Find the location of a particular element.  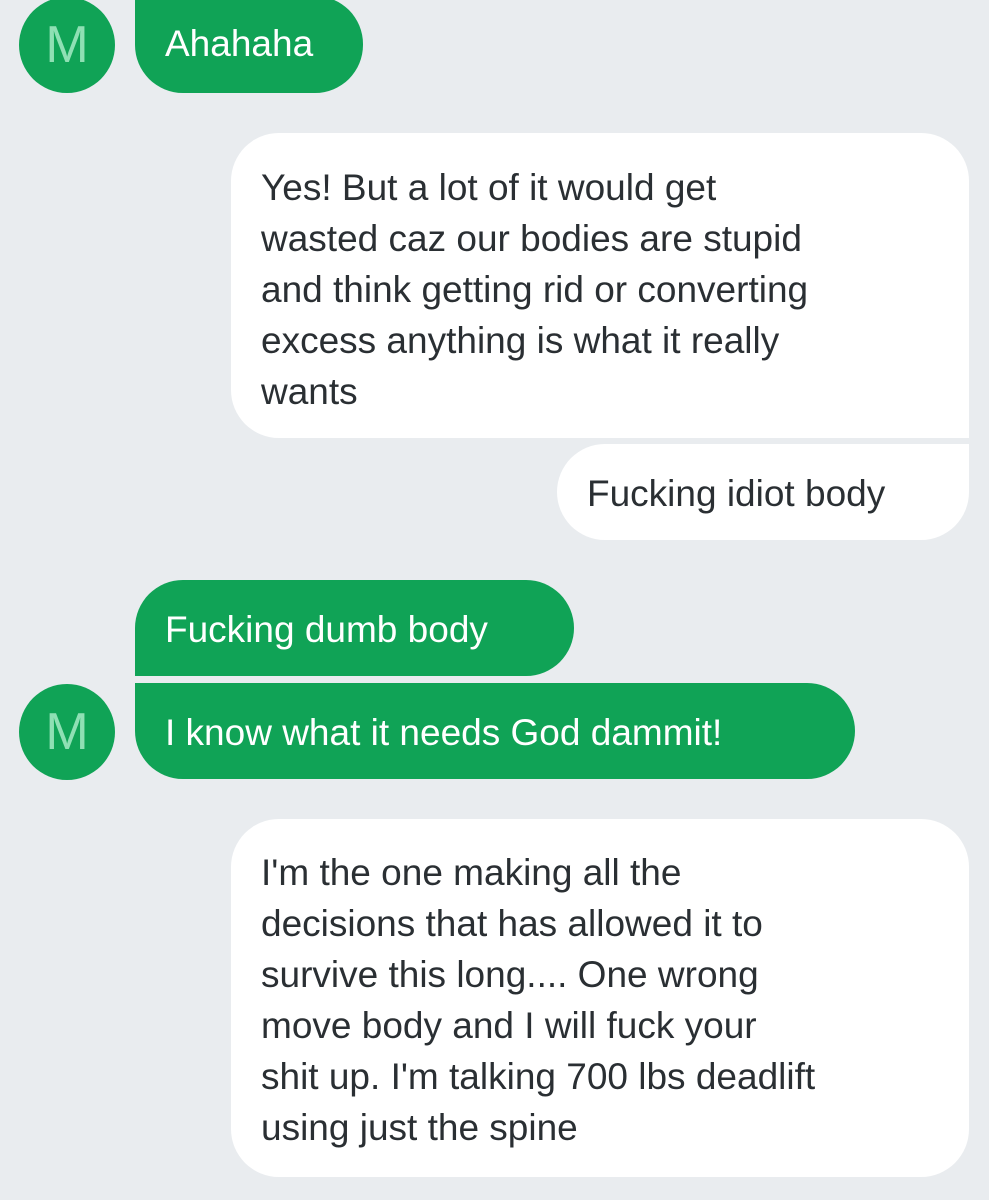

incoming-message: Fucking dumb body is located at coordinates (354, 628).